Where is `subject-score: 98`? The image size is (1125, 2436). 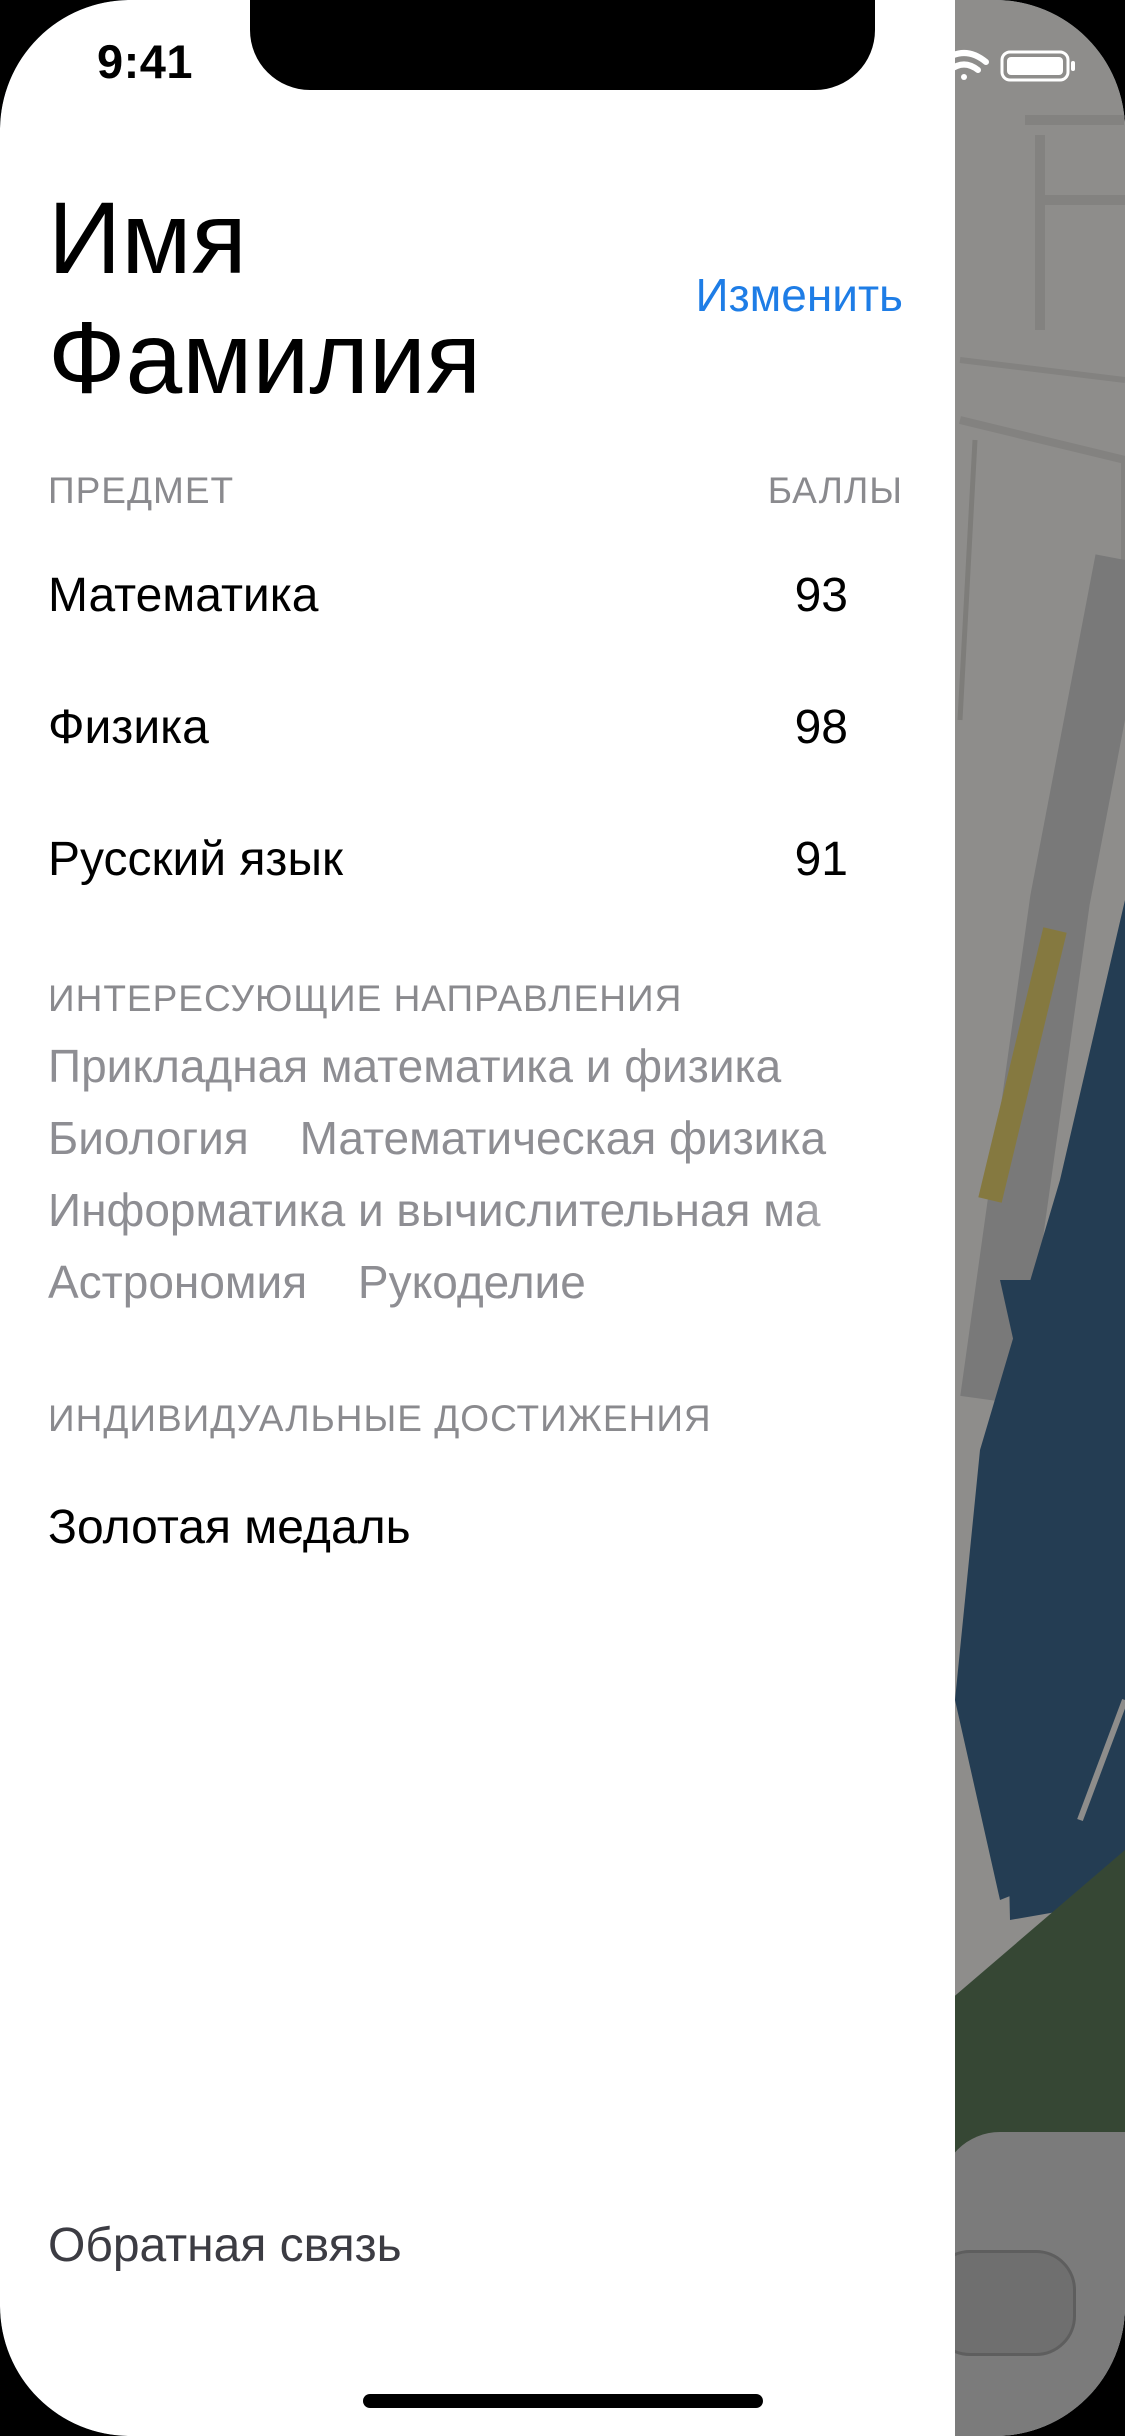 subject-score: 98 is located at coordinates (821, 727).